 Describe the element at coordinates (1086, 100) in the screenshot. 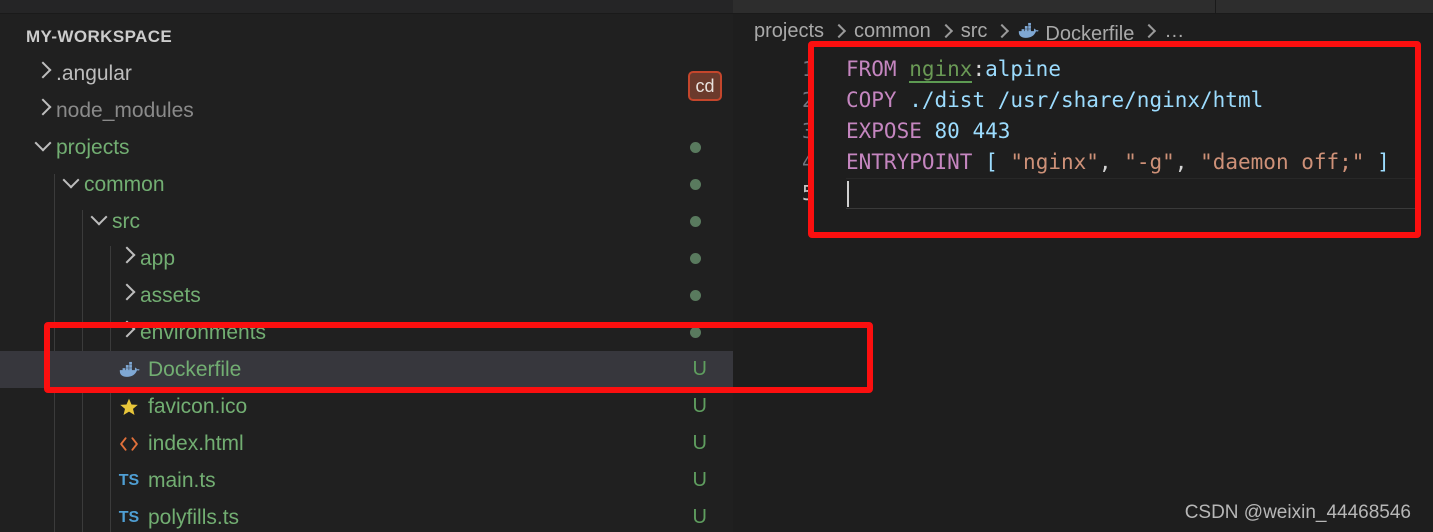

I see `code-token: ./dist /usr/share/nginx/html` at that location.